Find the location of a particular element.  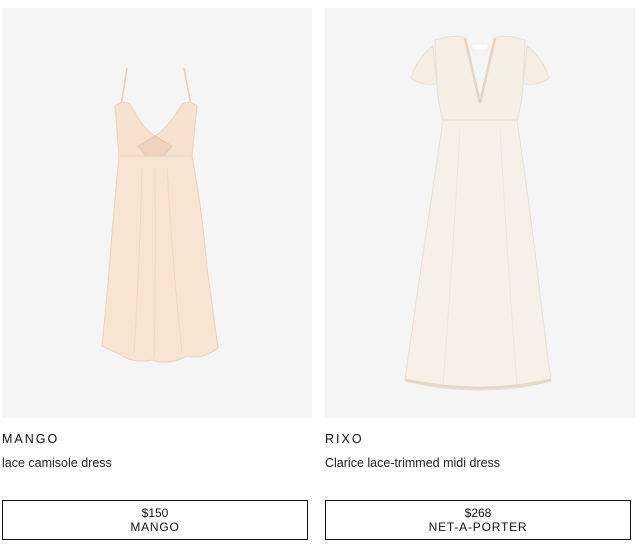

camisole-dress-image is located at coordinates (160, 215).